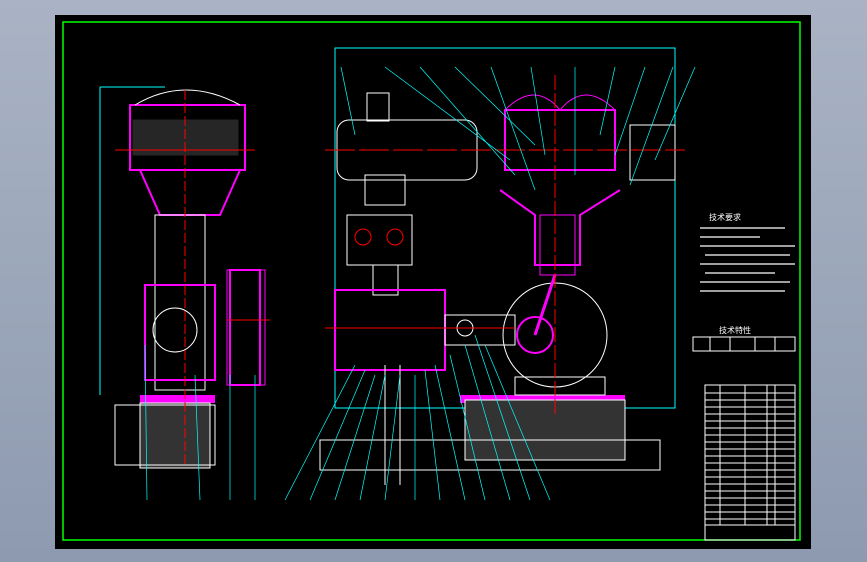 Image resolution: width=867 pixels, height=562 pixels. What do you see at coordinates (184, 277) in the screenshot?
I see `side-view` at bounding box center [184, 277].